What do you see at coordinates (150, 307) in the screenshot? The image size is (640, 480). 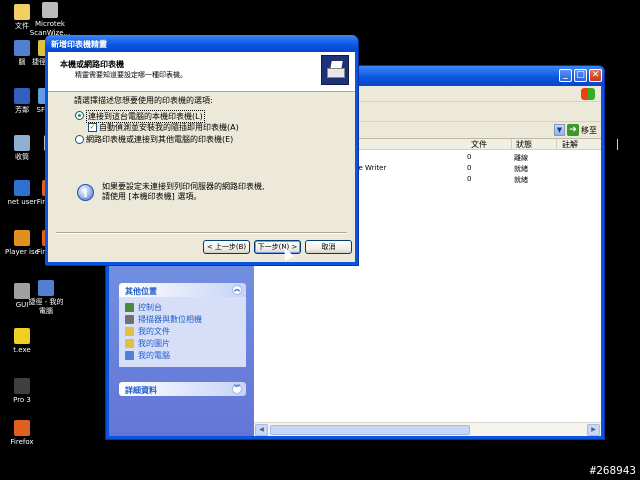 I see `other-places-link-label: 控制台` at bounding box center [150, 307].